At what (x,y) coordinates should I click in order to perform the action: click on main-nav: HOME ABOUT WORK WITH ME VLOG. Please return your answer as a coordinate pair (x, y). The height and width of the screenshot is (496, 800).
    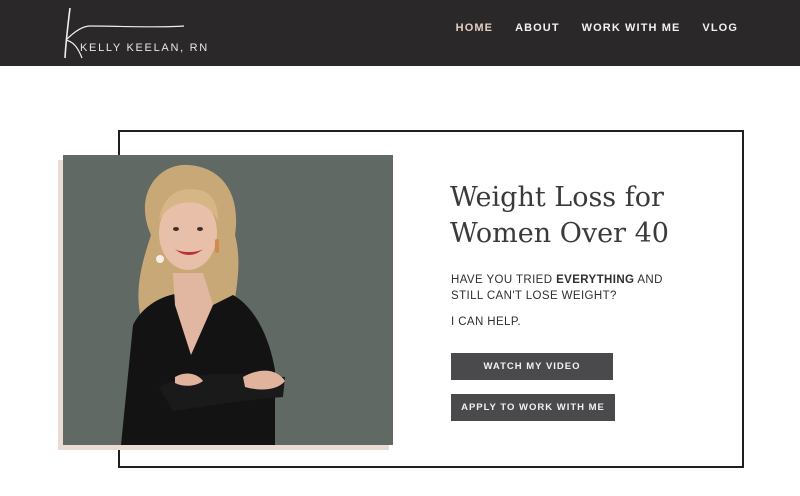
    Looking at the image, I should click on (597, 28).